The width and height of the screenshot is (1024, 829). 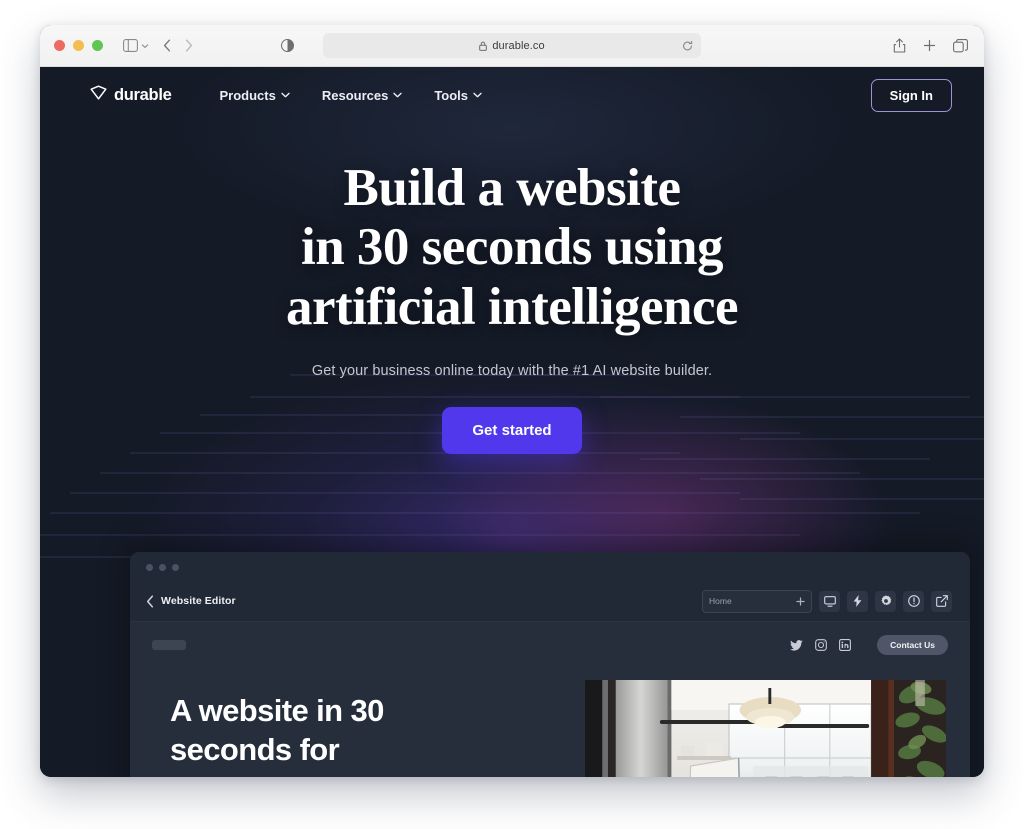 I want to click on hero-cta-wrapper: Get started, so click(x=512, y=431).